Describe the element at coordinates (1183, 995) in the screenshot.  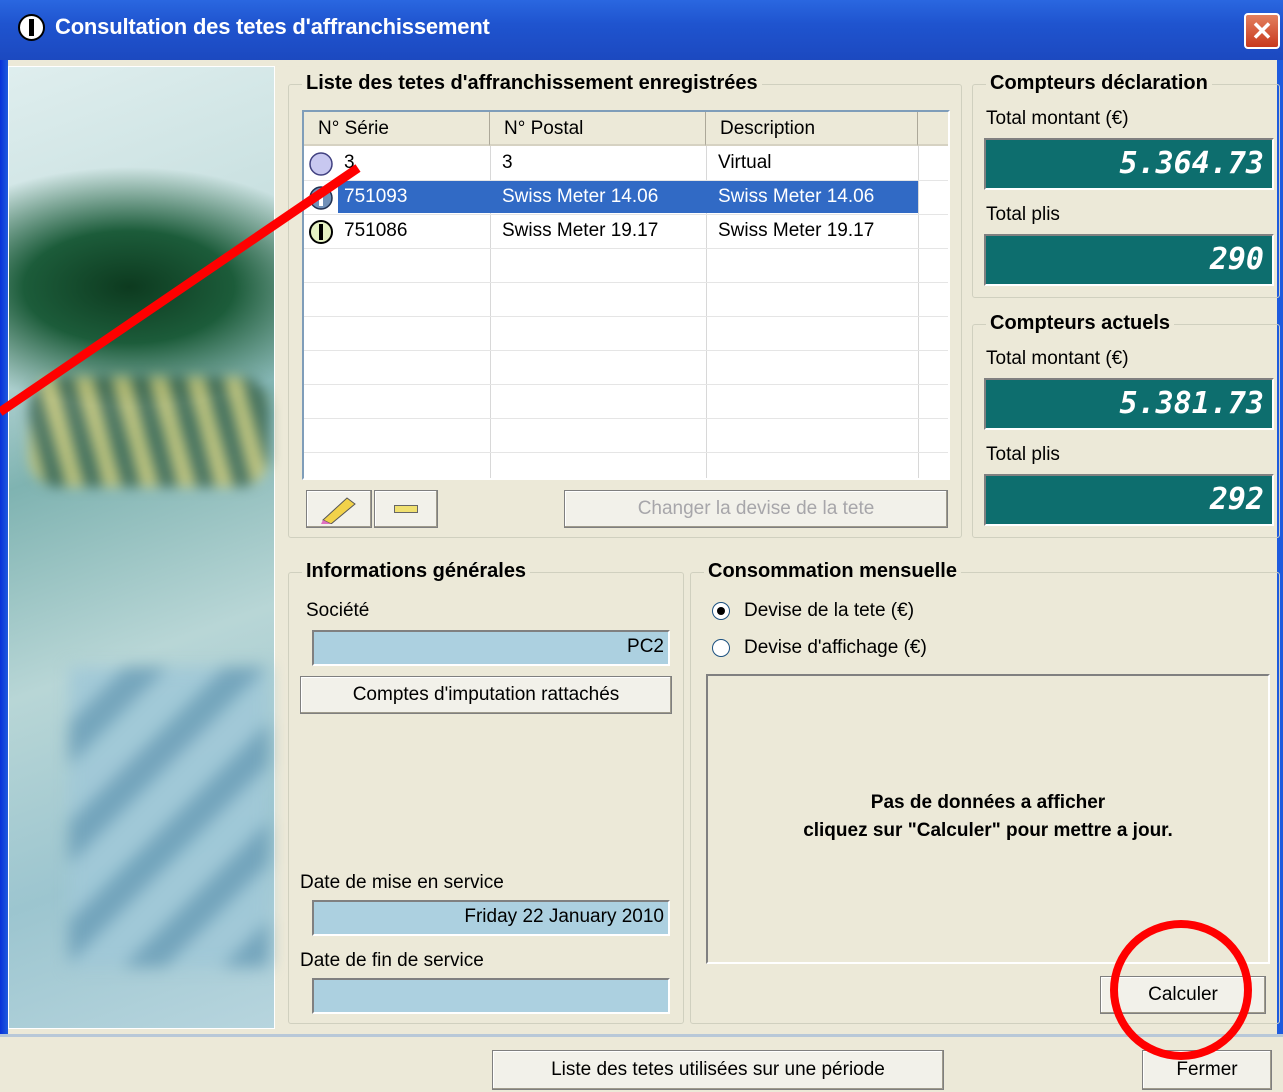
I see `calculate-button: Calculer` at that location.